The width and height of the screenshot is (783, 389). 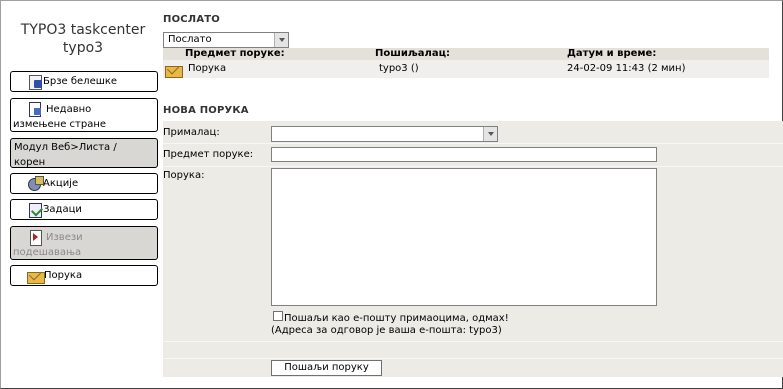 What do you see at coordinates (84, 183) in the screenshot?
I see `sidebar-item-actions: Акције` at bounding box center [84, 183].